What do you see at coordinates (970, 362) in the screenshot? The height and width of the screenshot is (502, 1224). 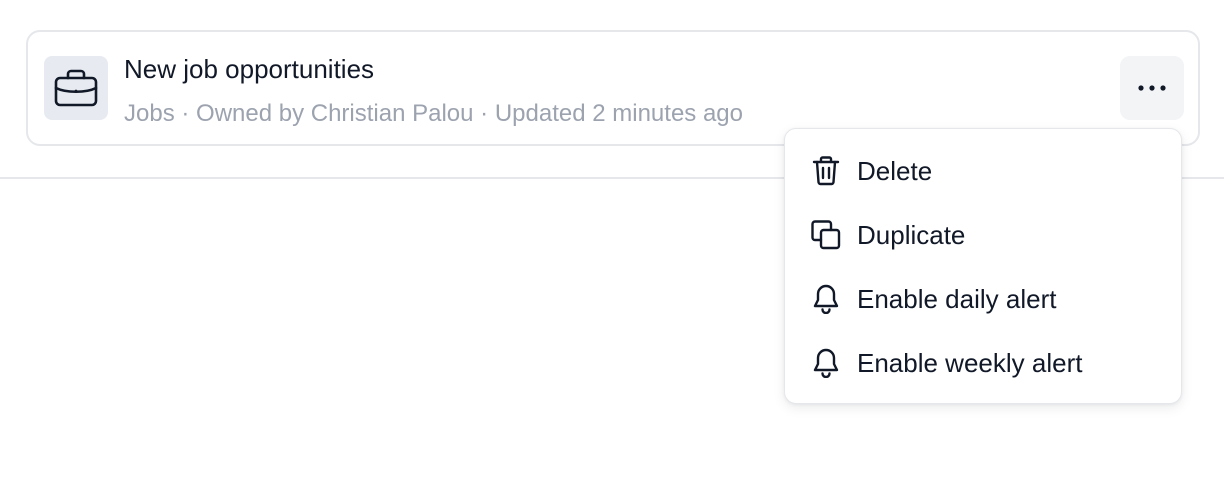 I see `menu-item-label: Enable weekly alert` at bounding box center [970, 362].